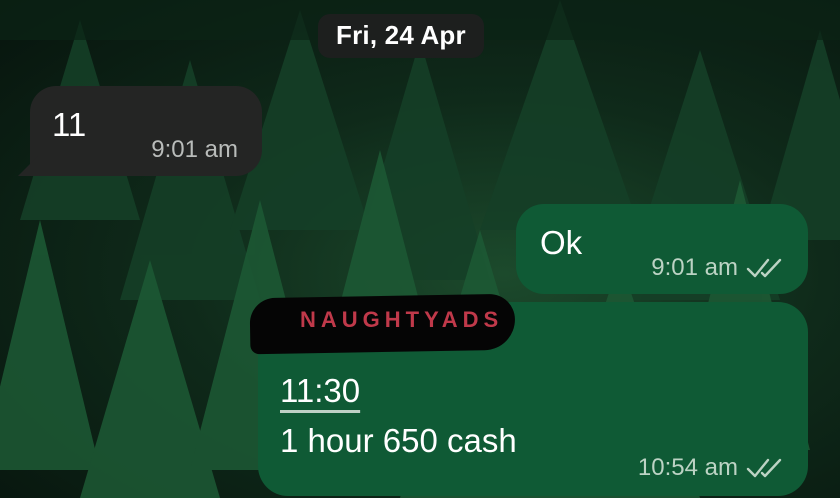  Describe the element at coordinates (402, 319) in the screenshot. I see `watermark-text: NAUGHTYADS` at that location.